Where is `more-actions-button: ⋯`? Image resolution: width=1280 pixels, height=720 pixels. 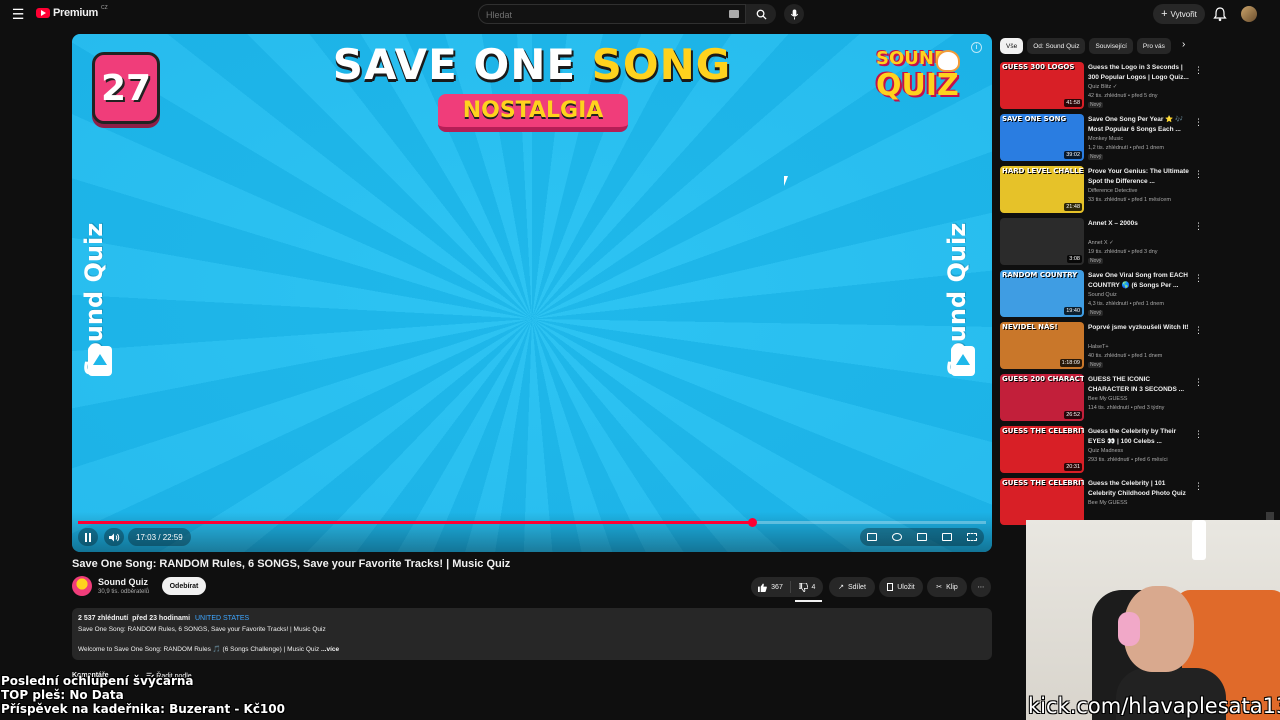 more-actions-button: ⋯ is located at coordinates (981, 587).